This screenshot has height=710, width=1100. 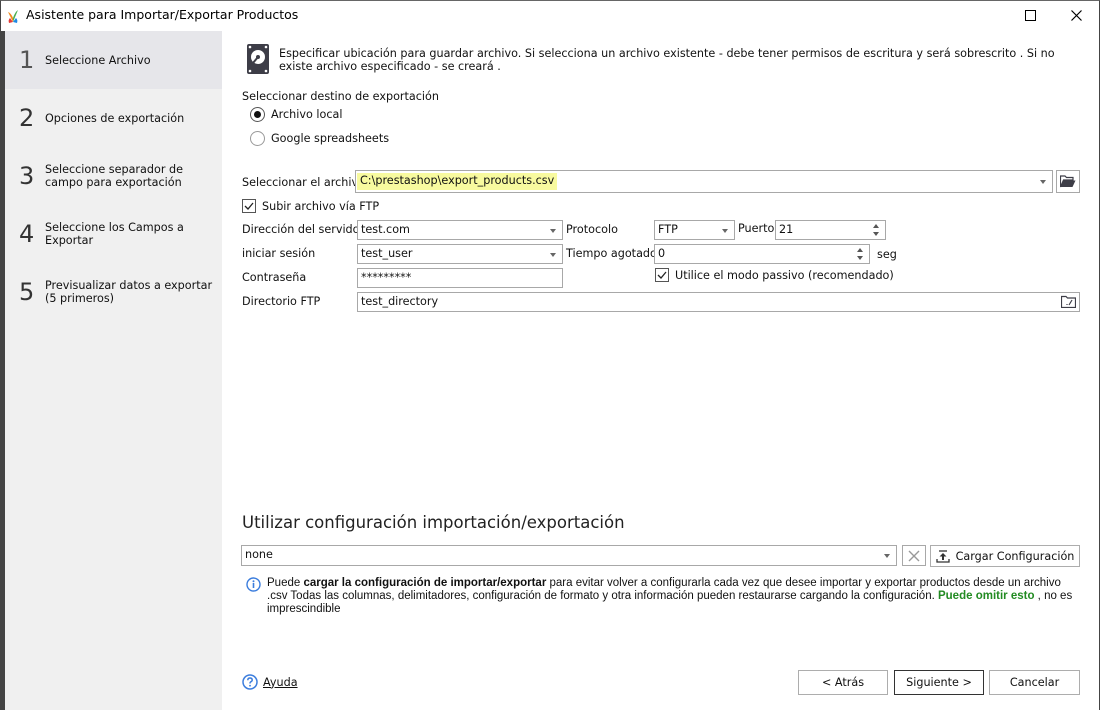 What do you see at coordinates (662, 253) in the screenshot?
I see `timeout-value: 0` at bounding box center [662, 253].